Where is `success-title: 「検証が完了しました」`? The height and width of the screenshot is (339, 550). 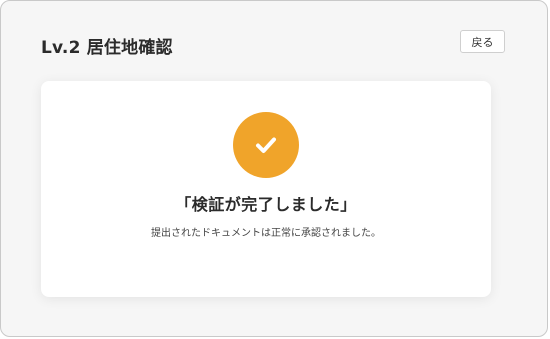
success-title: 「検証が完了しました」 is located at coordinates (266, 204).